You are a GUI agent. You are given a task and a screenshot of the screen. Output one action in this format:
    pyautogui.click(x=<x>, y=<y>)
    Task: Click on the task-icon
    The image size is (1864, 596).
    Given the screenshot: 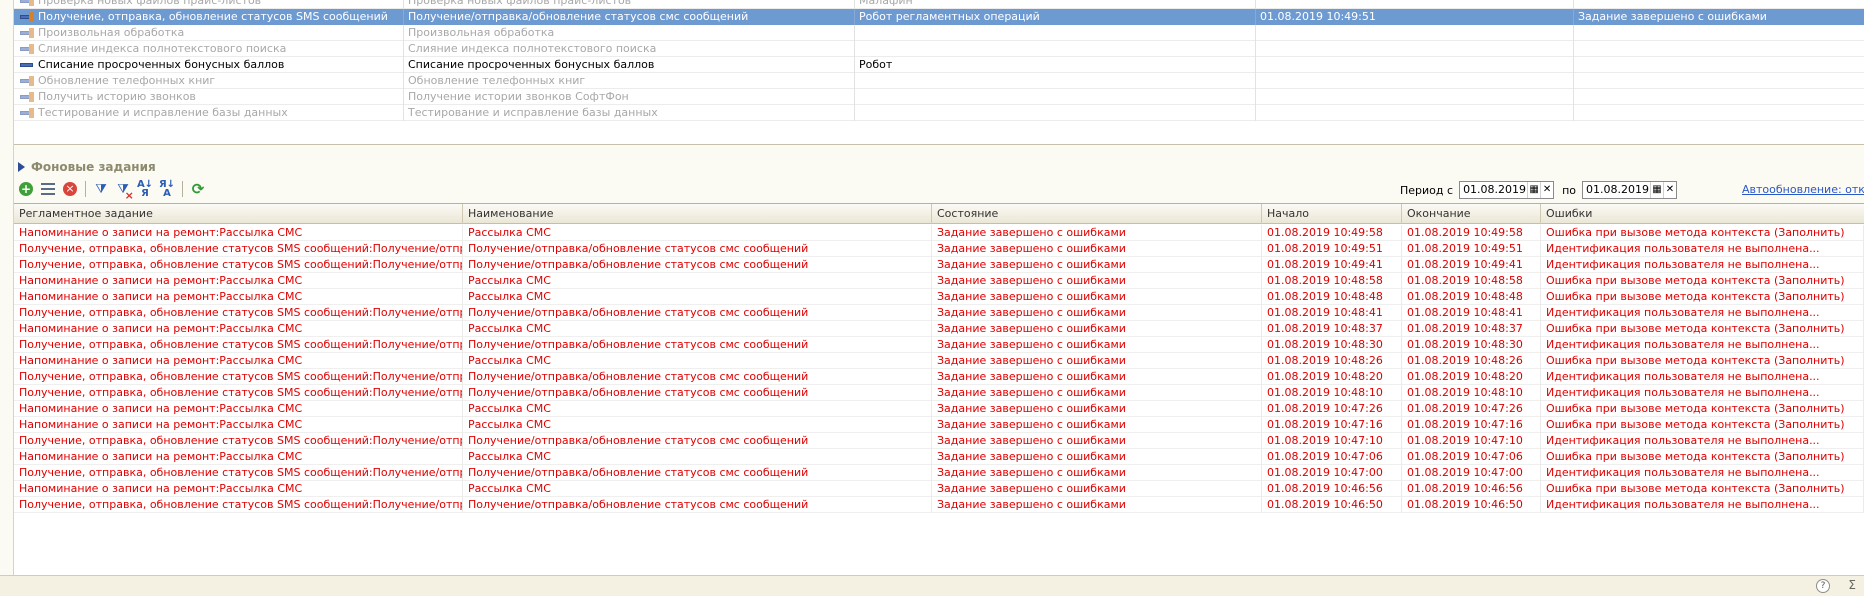 What is the action you would take?
    pyautogui.click(x=27, y=113)
    